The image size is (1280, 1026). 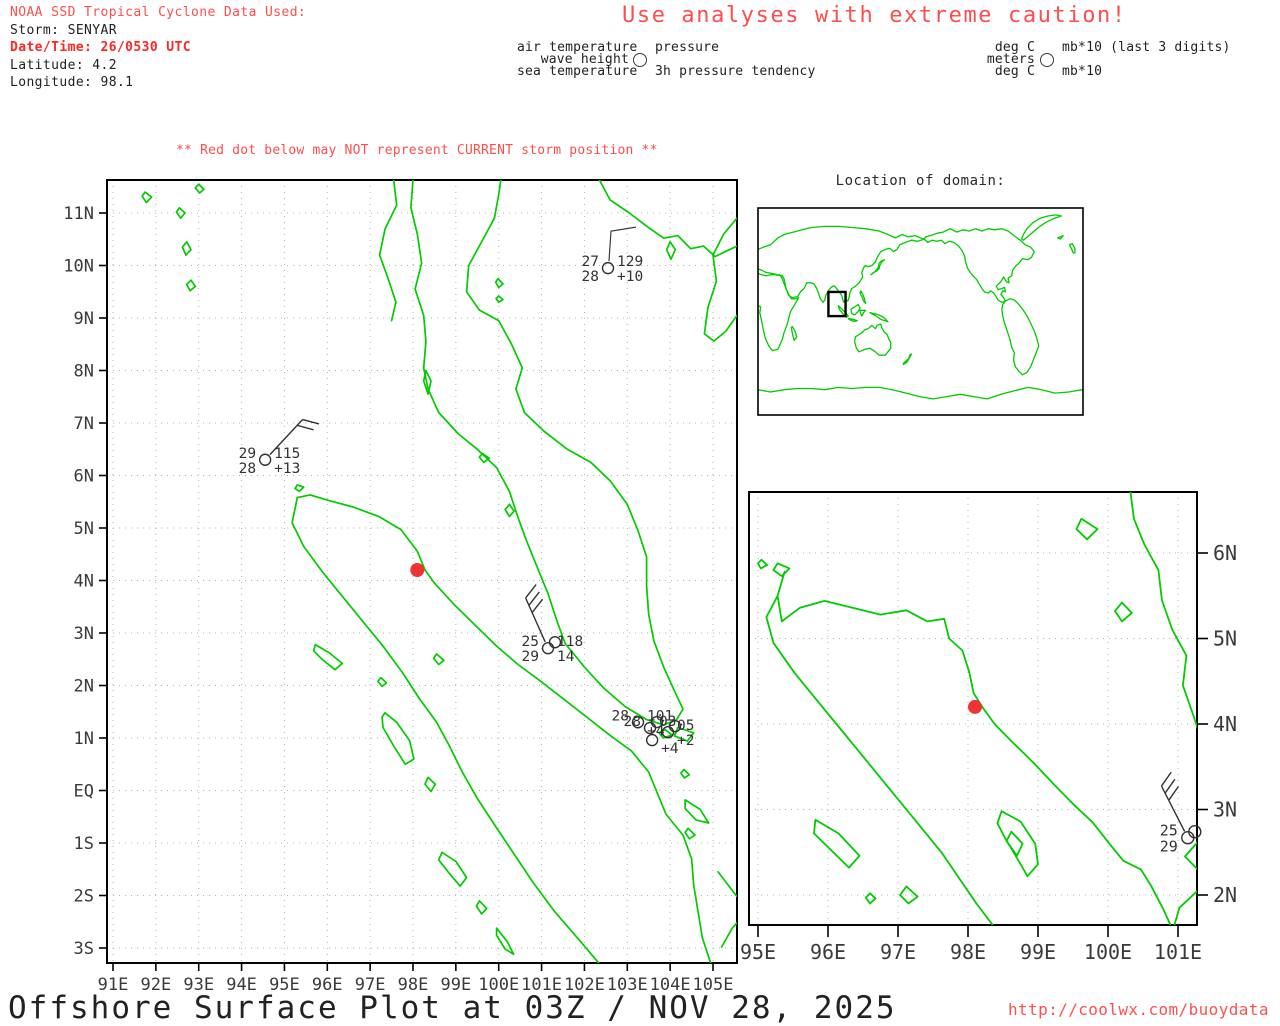 What do you see at coordinates (287, 454) in the screenshot?
I see `station-pressure: 115` at bounding box center [287, 454].